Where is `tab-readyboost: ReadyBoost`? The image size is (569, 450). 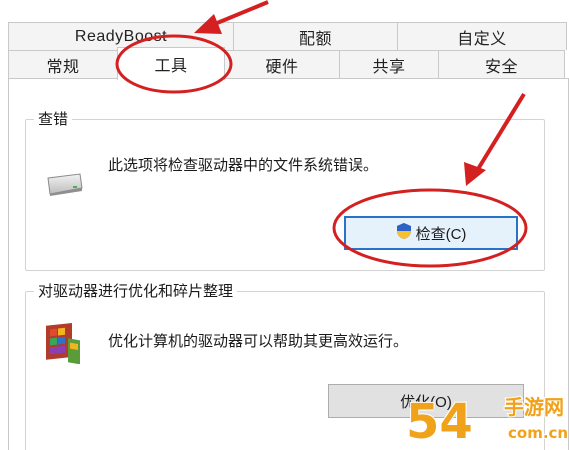 tab-readyboost: ReadyBoost is located at coordinates (121, 36).